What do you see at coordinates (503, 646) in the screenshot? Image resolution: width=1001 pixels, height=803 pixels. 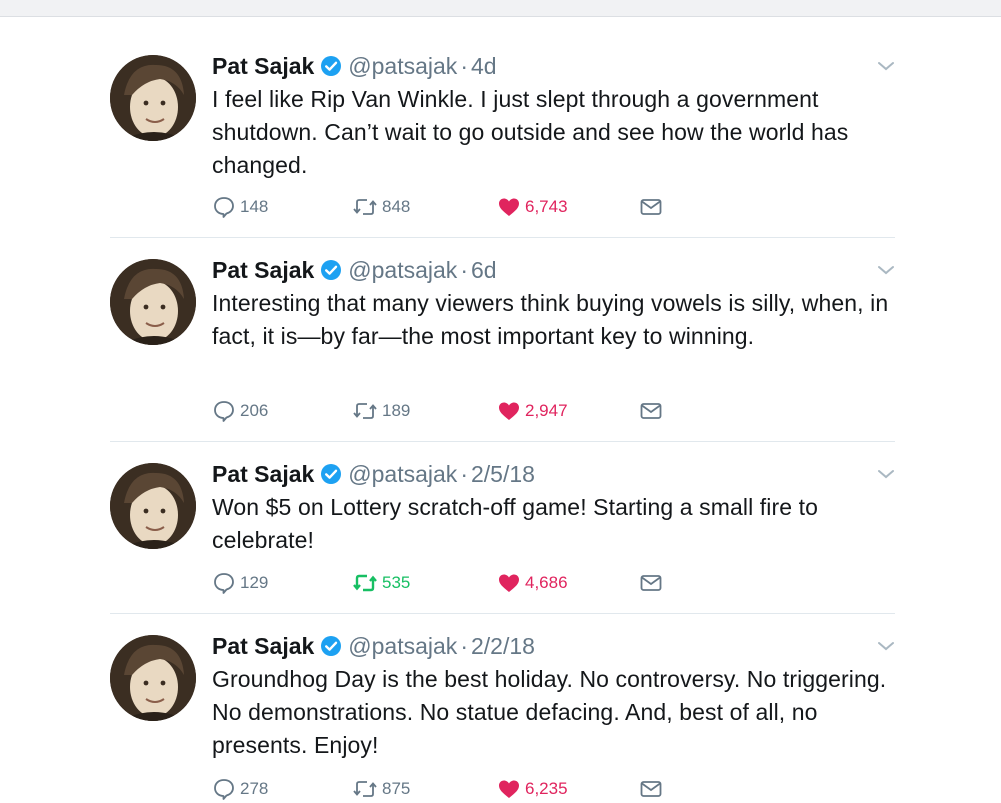 I see `timestamp: 2/2/18` at bounding box center [503, 646].